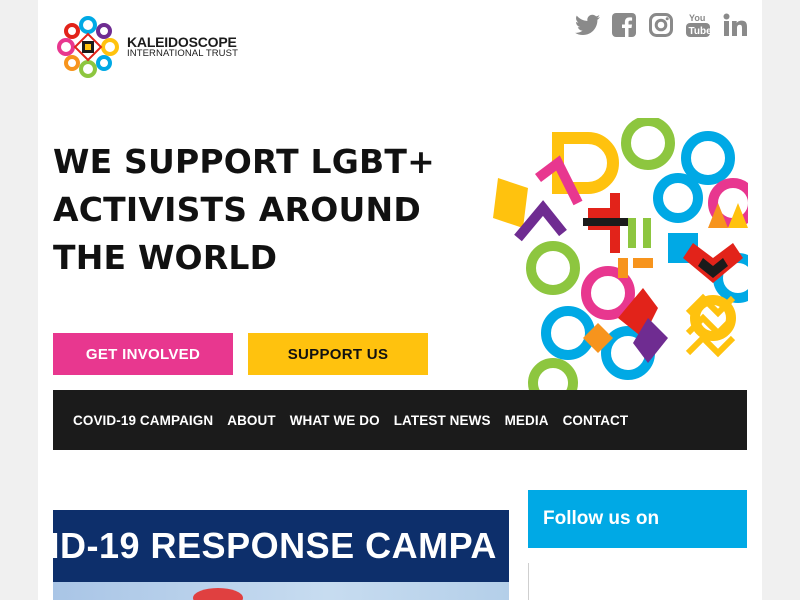 The height and width of the screenshot is (600, 800). I want to click on banner-text: VID-19 RESPONSE CAMPA, so click(275, 545).